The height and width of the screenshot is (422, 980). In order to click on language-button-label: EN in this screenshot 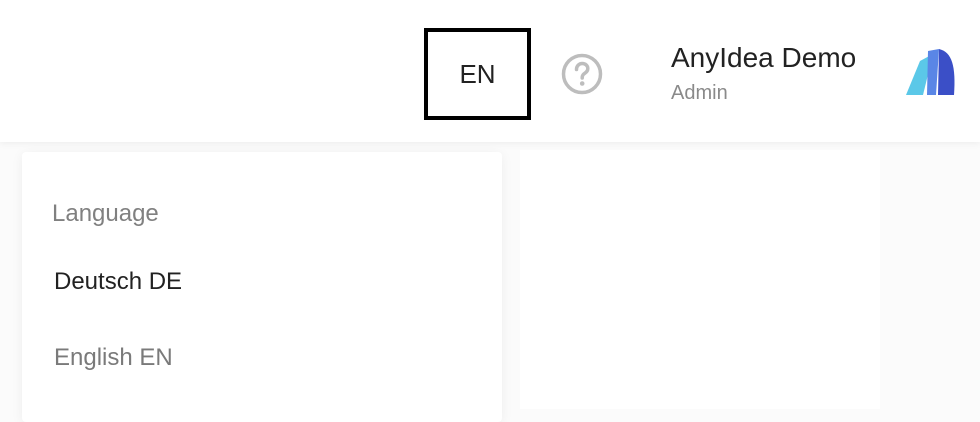, I will do `click(477, 73)`.